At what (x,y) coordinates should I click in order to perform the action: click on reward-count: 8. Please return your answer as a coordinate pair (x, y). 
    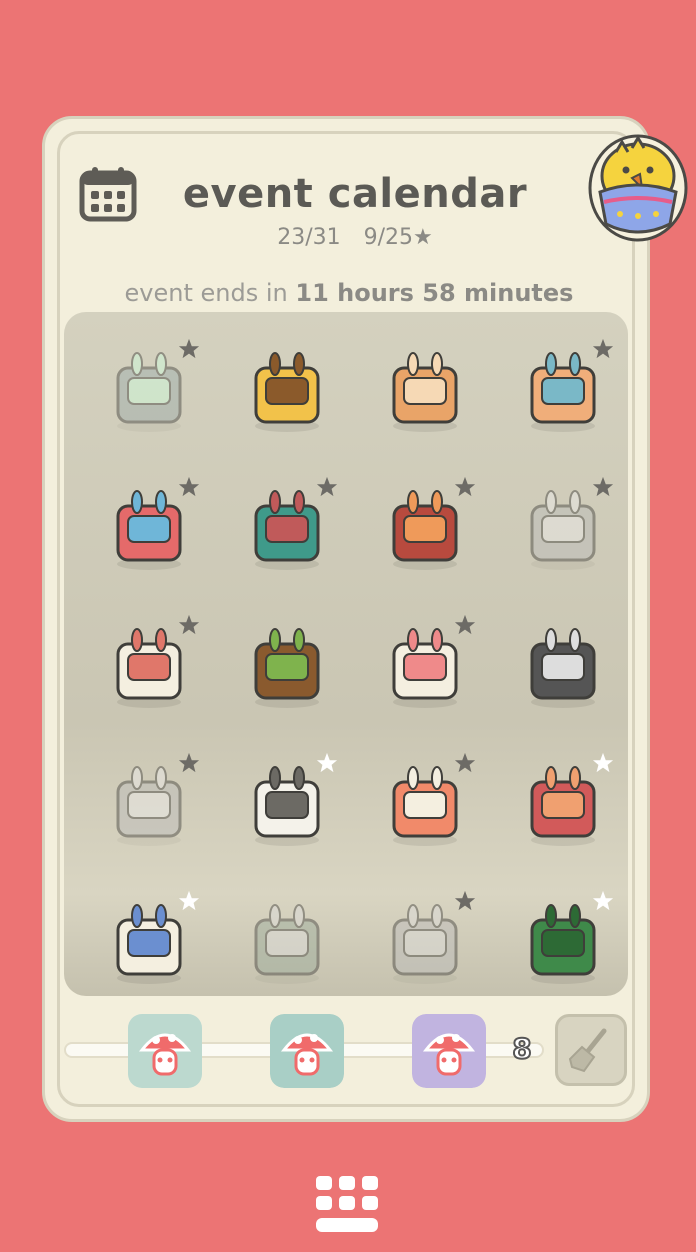
    Looking at the image, I should click on (521, 1049).